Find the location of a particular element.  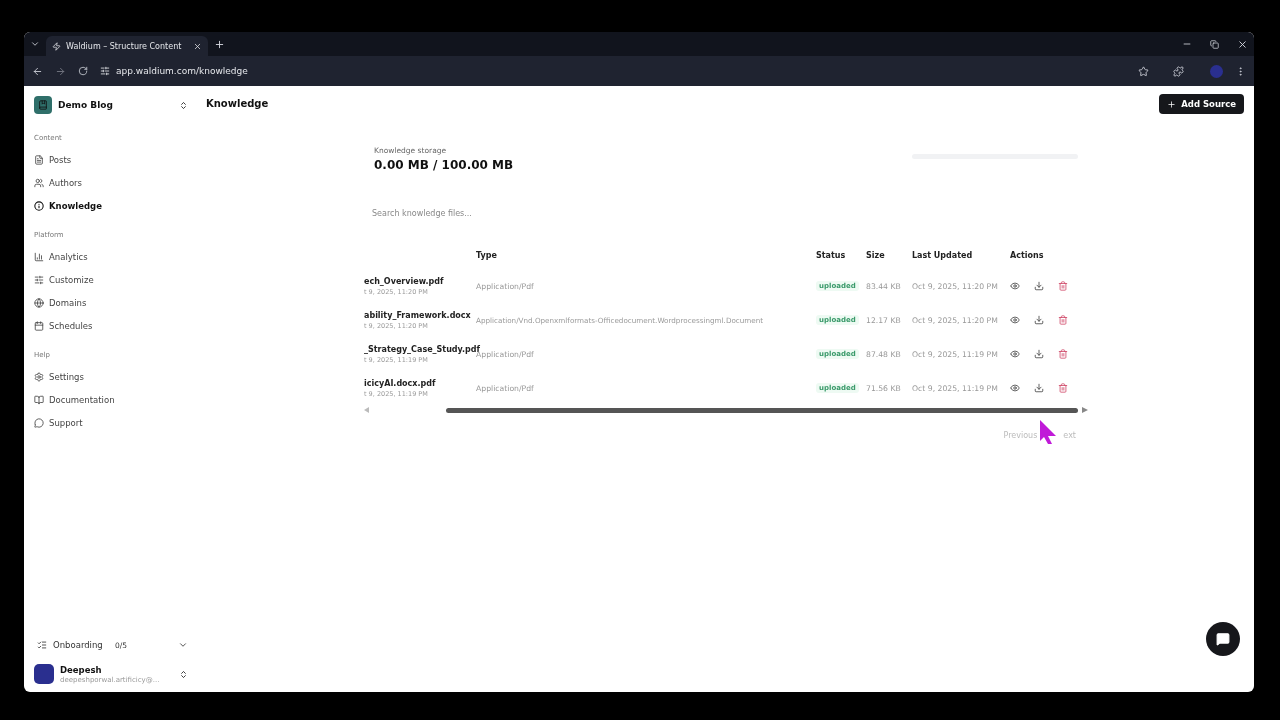

onboarding-label: Onboarding is located at coordinates (78, 645).